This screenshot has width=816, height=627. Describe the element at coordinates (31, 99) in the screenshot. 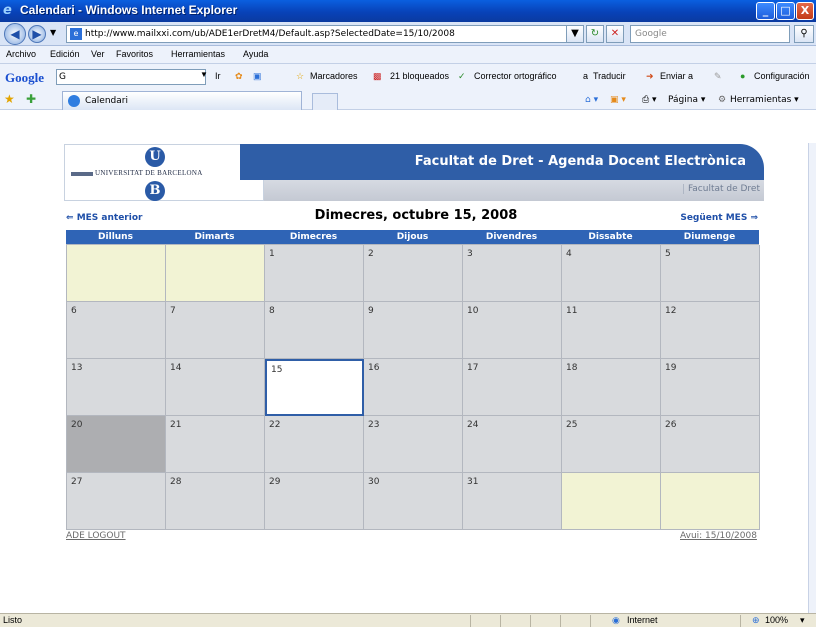

I see `add-favorite-icon: ✚` at that location.